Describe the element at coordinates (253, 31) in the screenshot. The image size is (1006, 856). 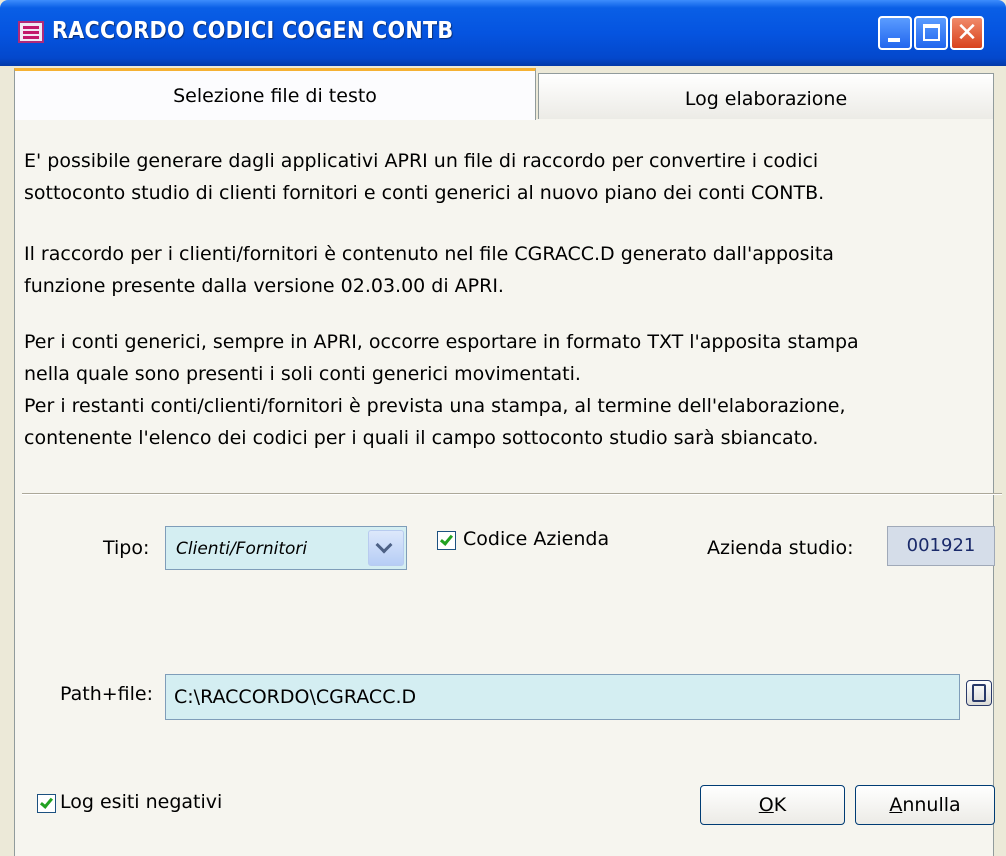
I see `window-title: RACCORDO CODICI COGEN CONTB` at that location.